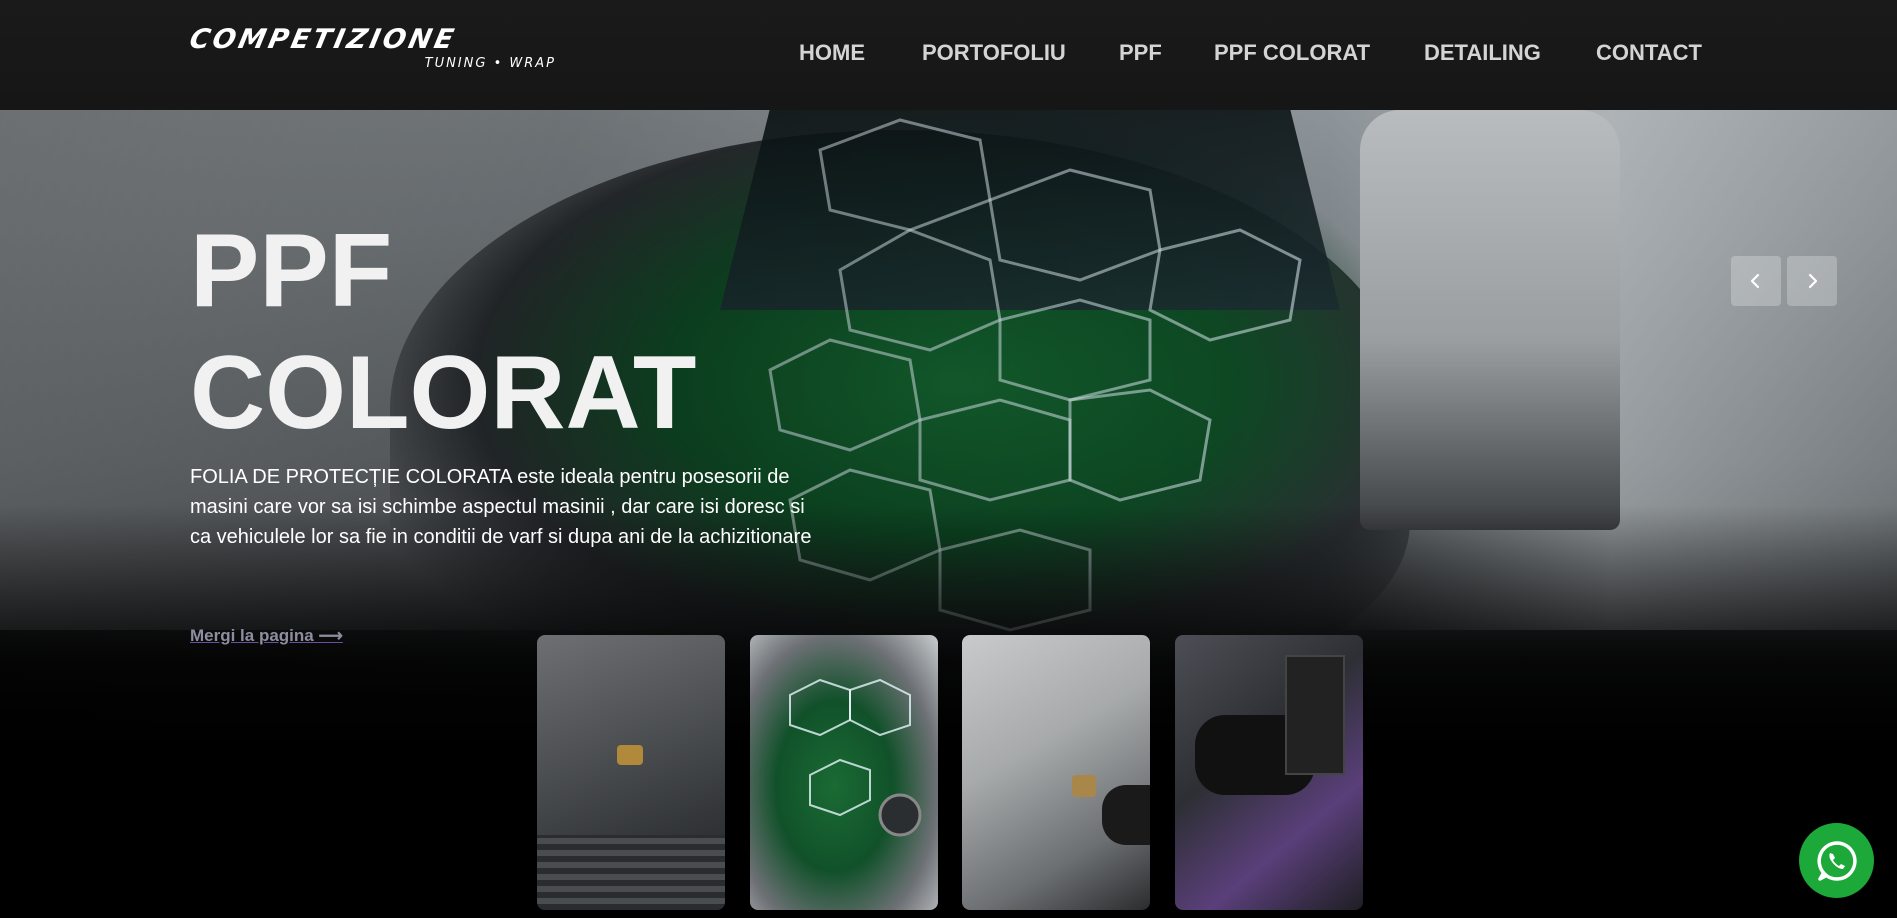  What do you see at coordinates (443, 332) in the screenshot?
I see `hero-title: PPF COLORAT` at bounding box center [443, 332].